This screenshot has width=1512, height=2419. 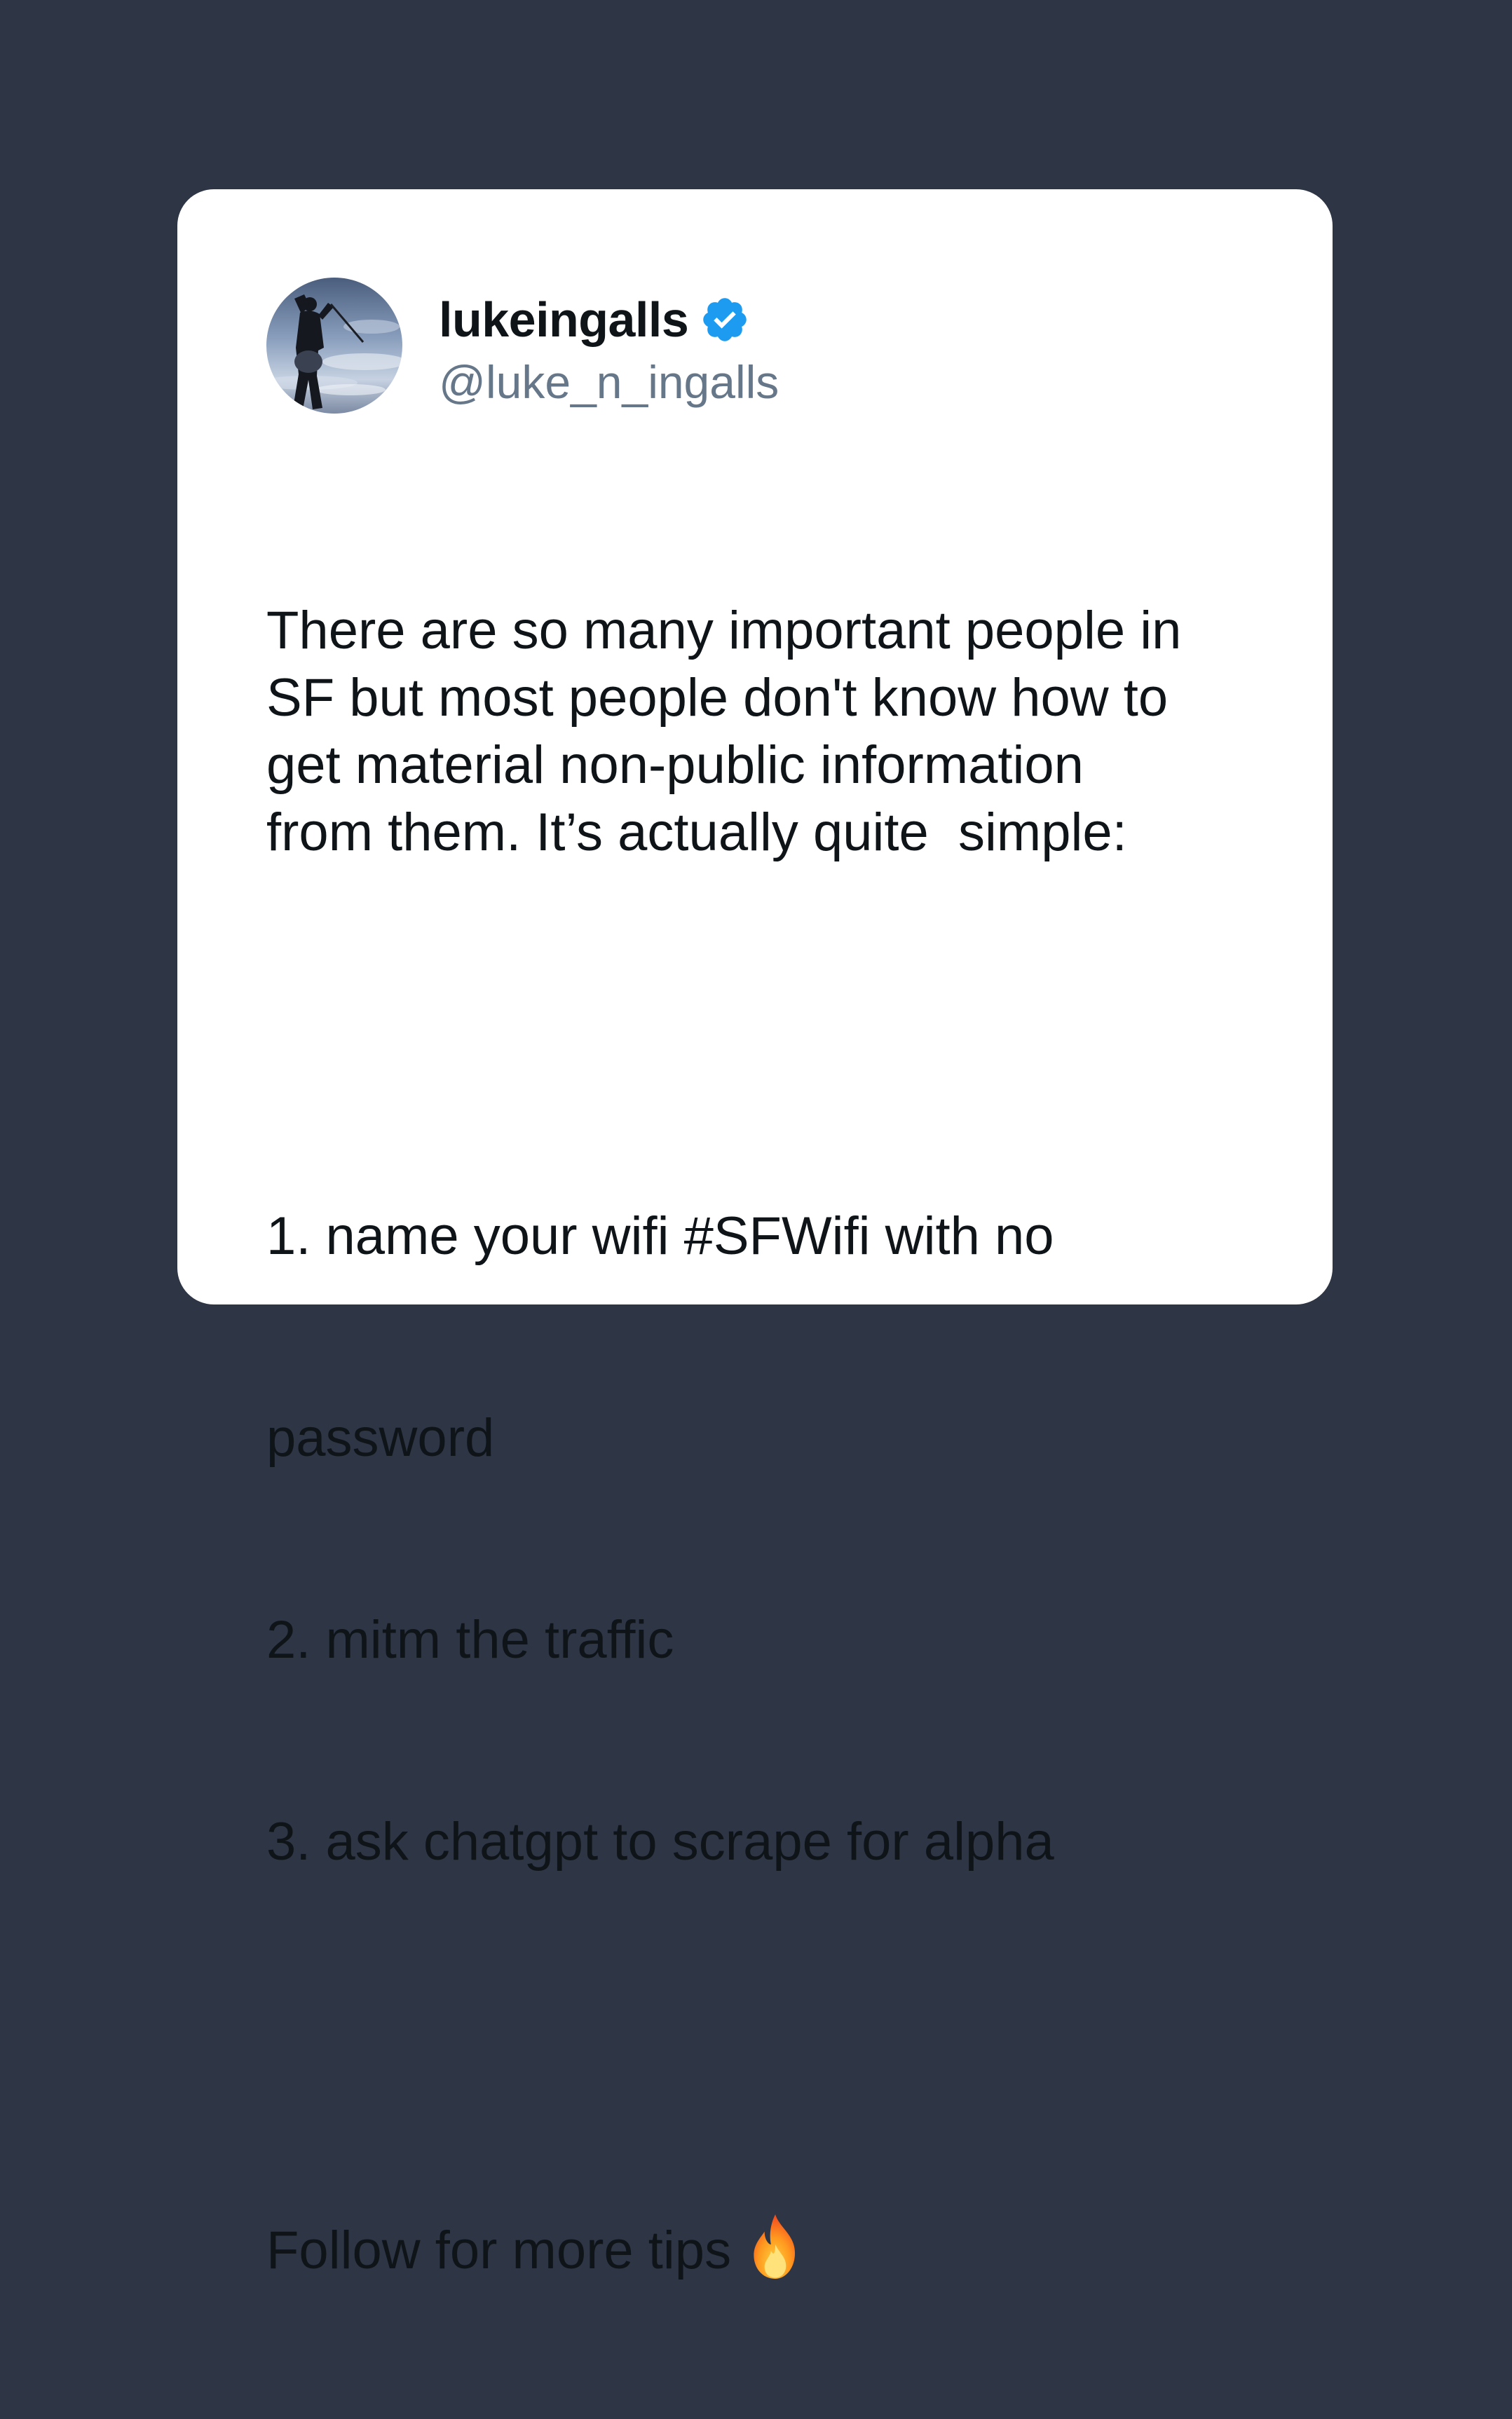 I want to click on tweet-identity: lukeingalls @luke_n_ingalls, so click(x=609, y=345).